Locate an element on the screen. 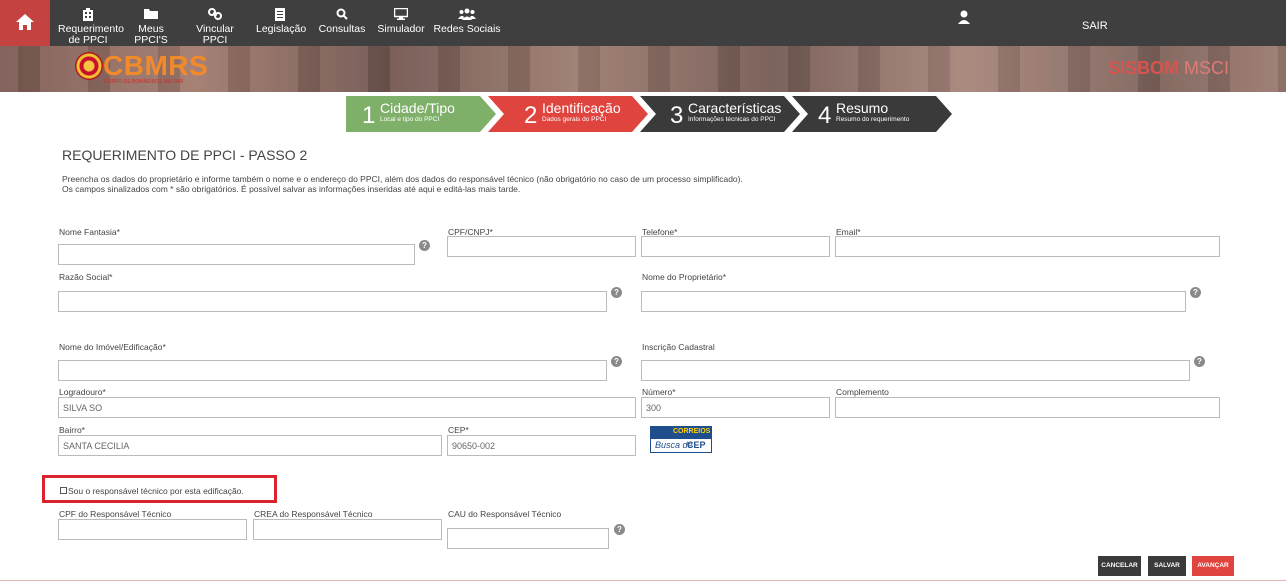 The image size is (1286, 583). logo-subtitle: CORPO DE BOMBEIROS MILITAR is located at coordinates (144, 82).